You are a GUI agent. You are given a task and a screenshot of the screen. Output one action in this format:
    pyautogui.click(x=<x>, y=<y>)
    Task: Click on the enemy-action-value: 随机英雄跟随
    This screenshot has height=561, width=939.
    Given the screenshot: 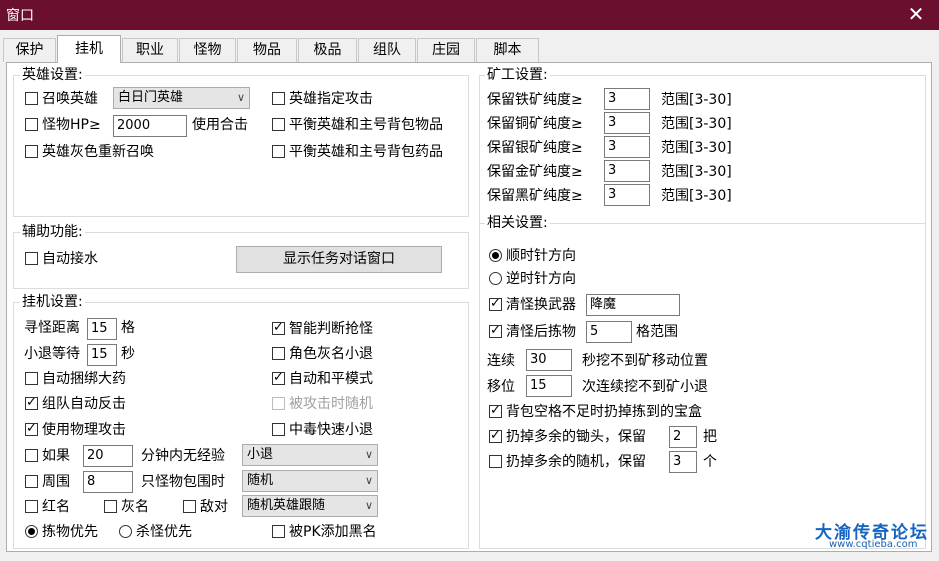 What is the action you would take?
    pyautogui.click(x=286, y=505)
    